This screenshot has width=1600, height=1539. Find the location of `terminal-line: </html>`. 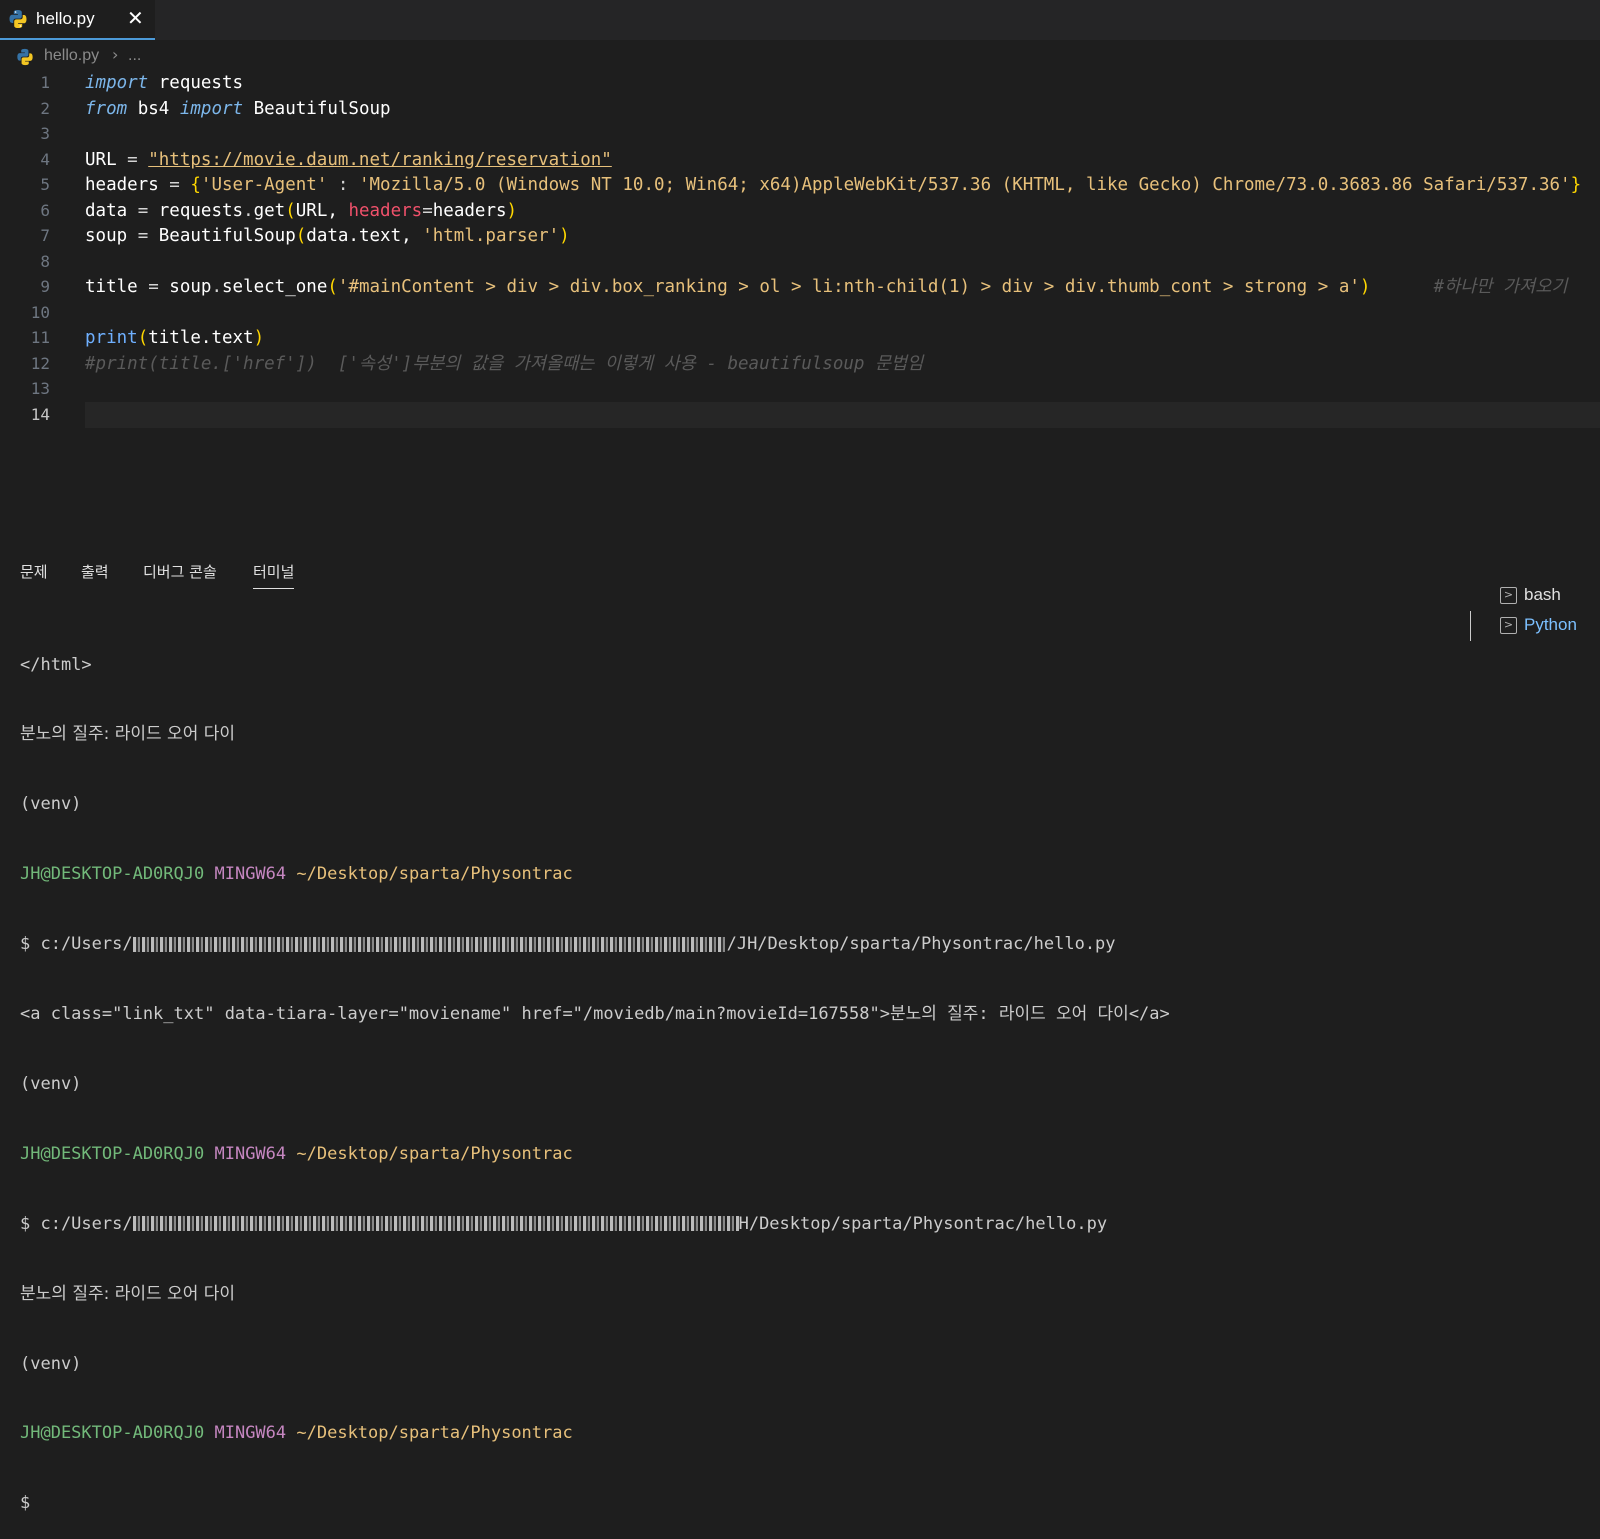

terminal-line: </html> is located at coordinates (56, 664).